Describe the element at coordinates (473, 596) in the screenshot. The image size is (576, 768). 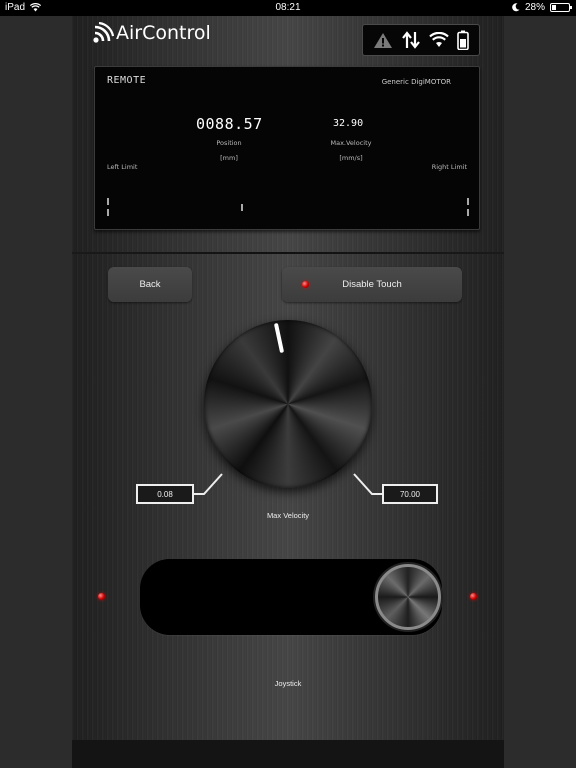
I see `right-limit-led` at that location.